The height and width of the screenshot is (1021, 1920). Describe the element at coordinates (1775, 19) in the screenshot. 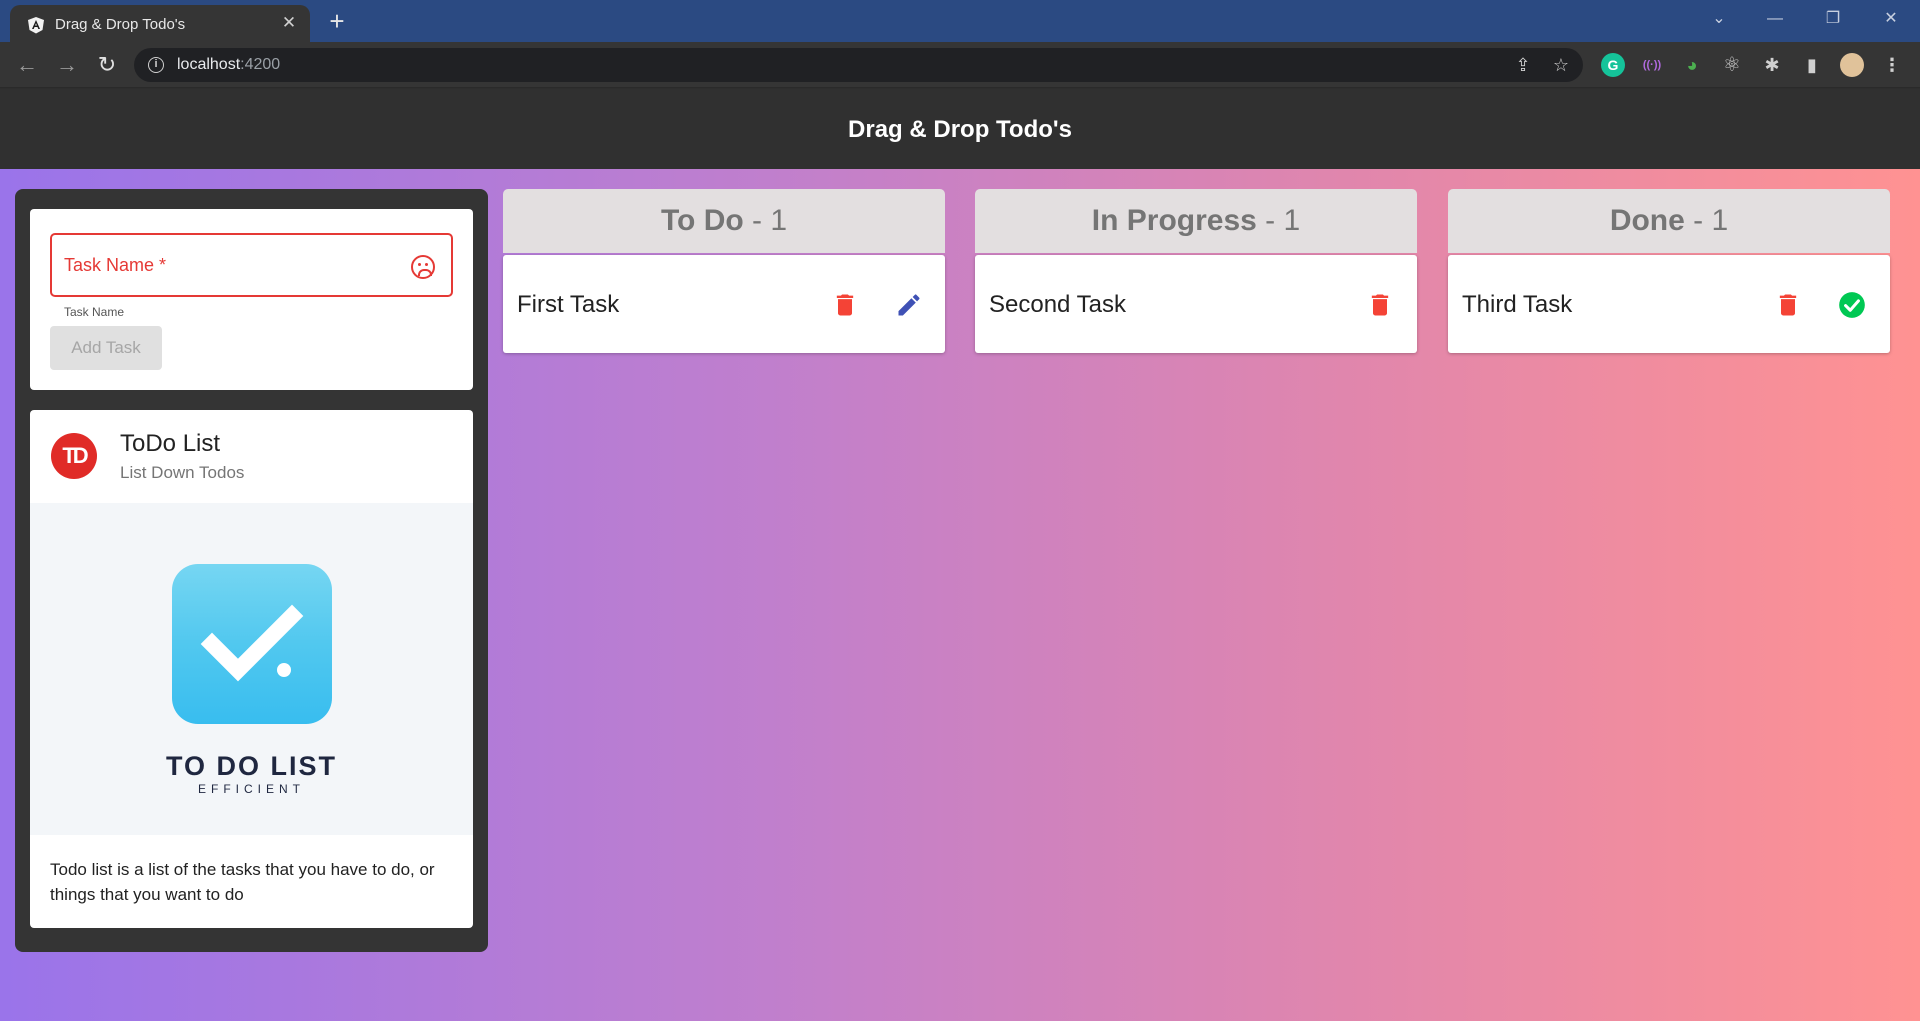

I see `minimize-icon: —` at that location.